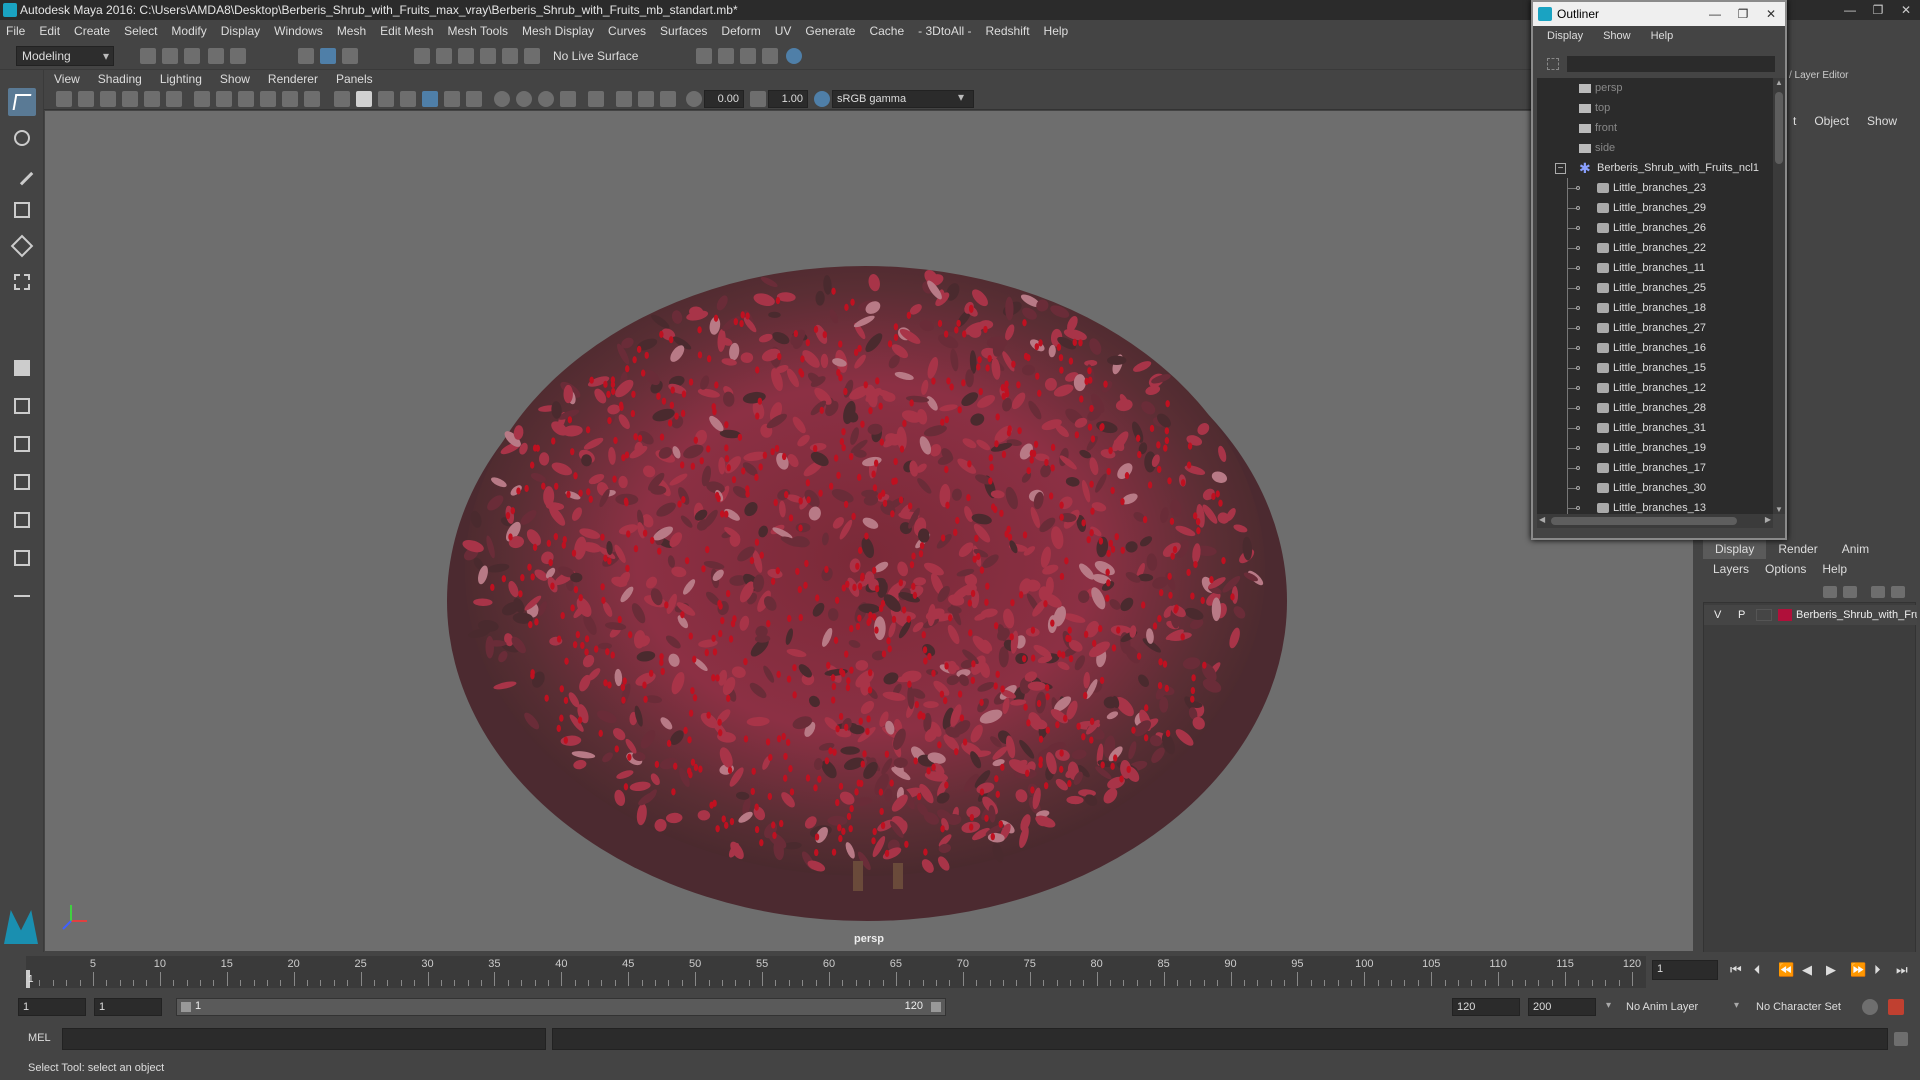 This screenshot has width=1920, height=1080. I want to click on field-chart-icon, so click(290, 99).